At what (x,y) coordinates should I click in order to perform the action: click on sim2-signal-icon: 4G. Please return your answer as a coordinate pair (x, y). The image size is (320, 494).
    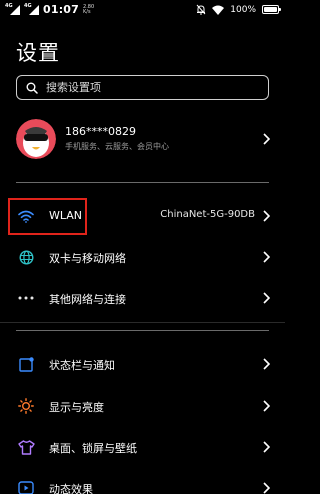
    Looking at the image, I should click on (32, 9).